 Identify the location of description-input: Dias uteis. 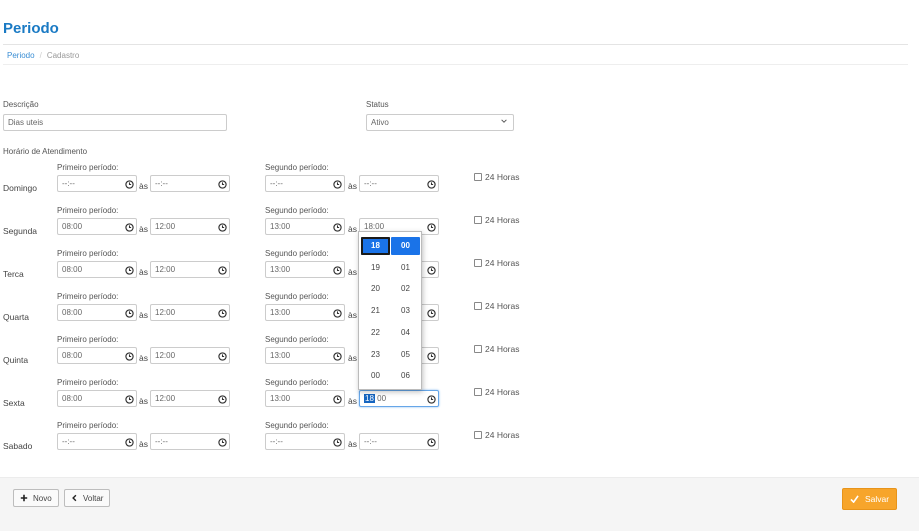
(115, 122).